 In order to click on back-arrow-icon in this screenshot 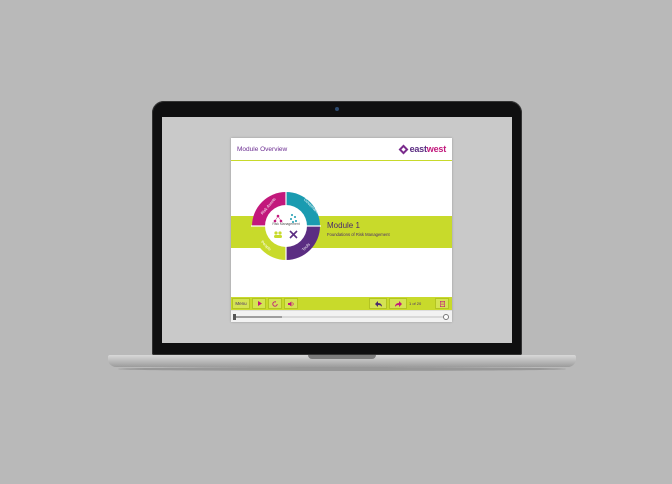, I will do `click(378, 303)`.